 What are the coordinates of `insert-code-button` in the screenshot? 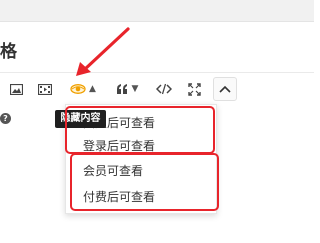 It's located at (164, 89).